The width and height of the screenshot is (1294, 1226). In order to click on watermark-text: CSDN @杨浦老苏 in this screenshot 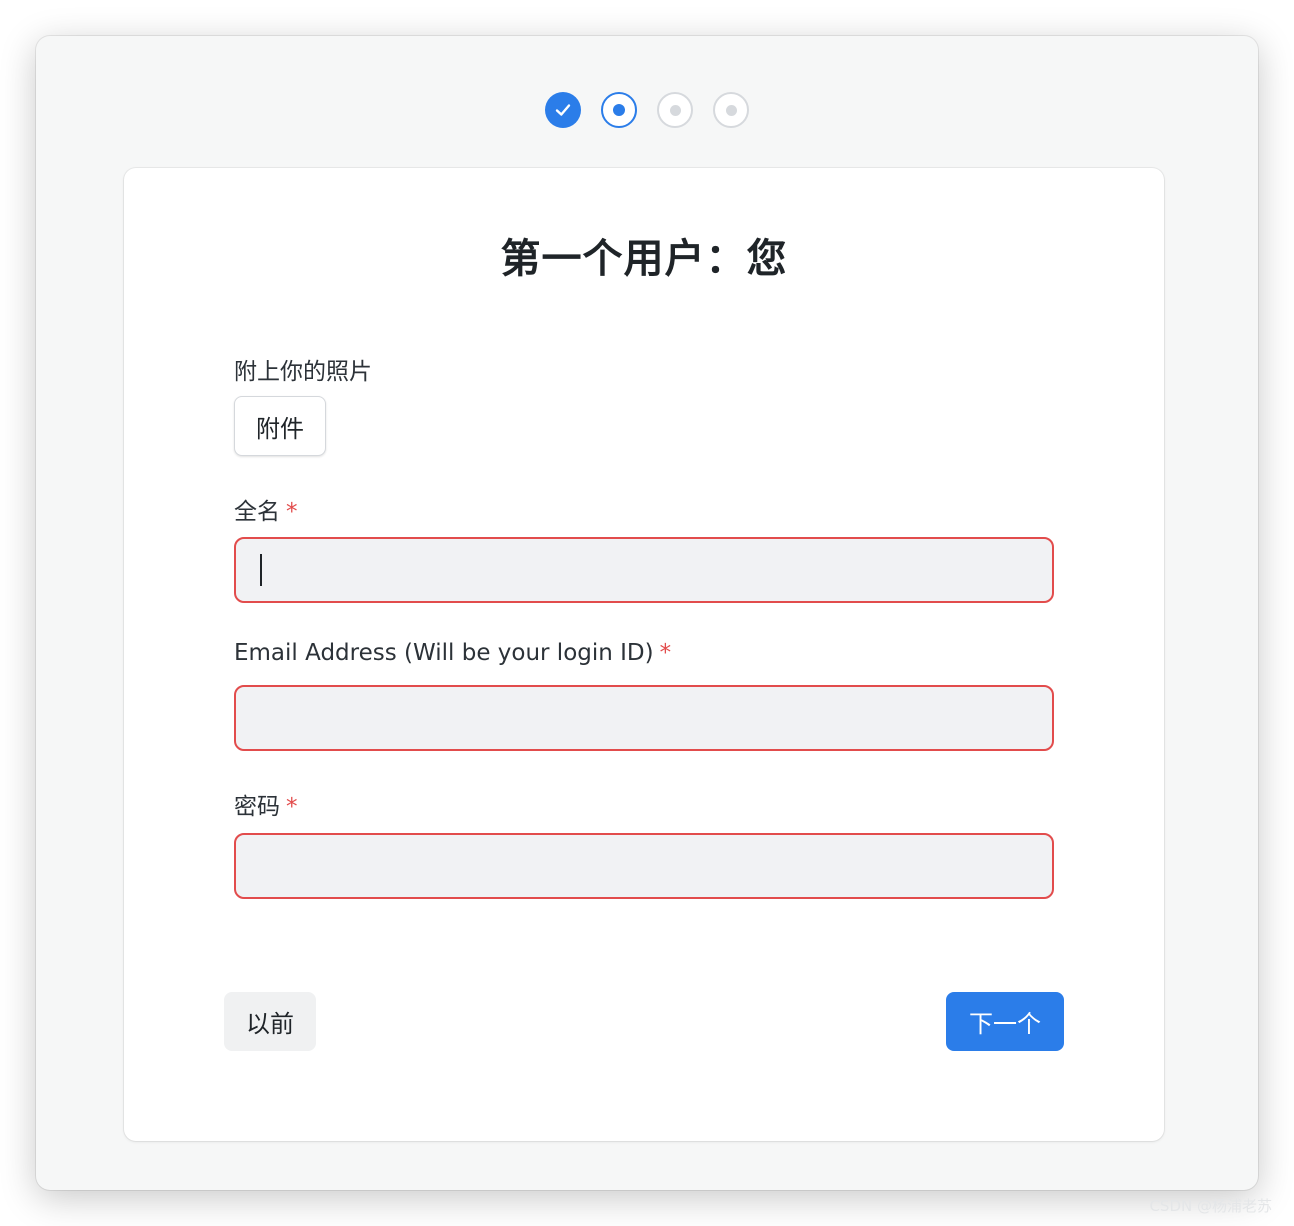, I will do `click(1210, 1206)`.